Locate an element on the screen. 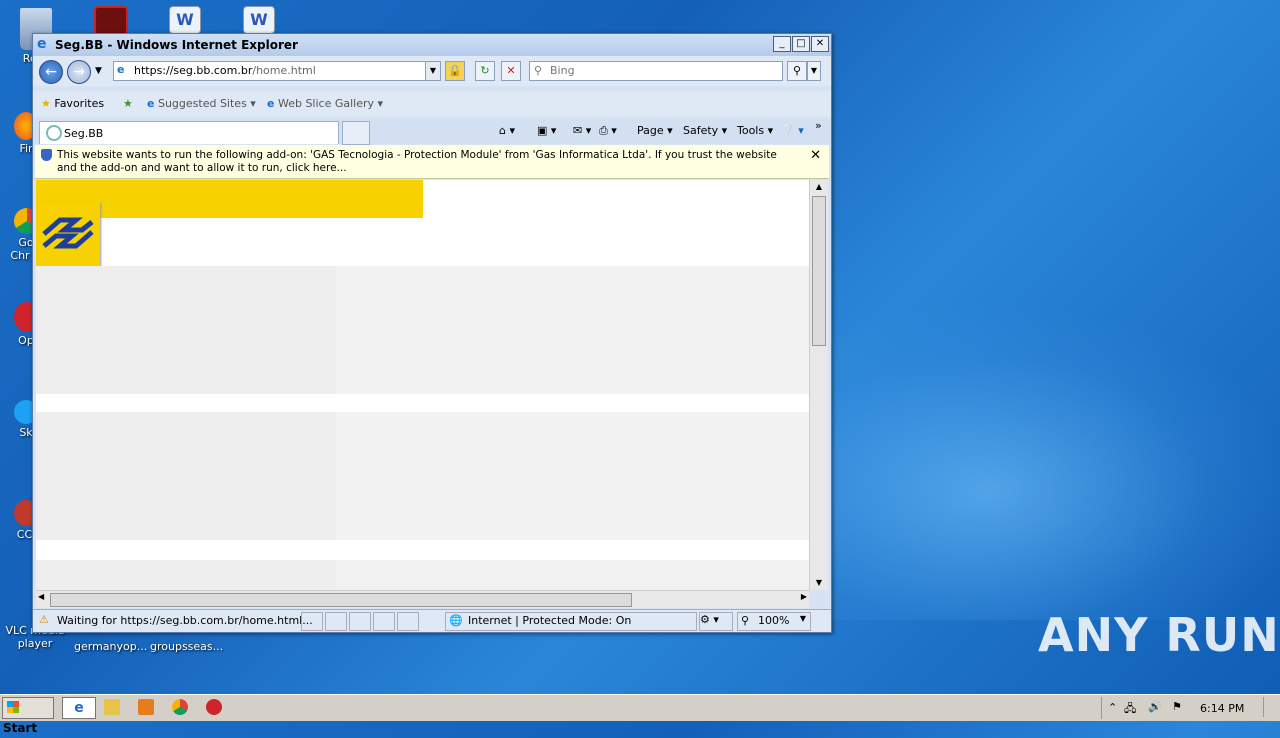 The width and height of the screenshot is (1280, 738). safety-menu-label: Safety is located at coordinates (701, 130).